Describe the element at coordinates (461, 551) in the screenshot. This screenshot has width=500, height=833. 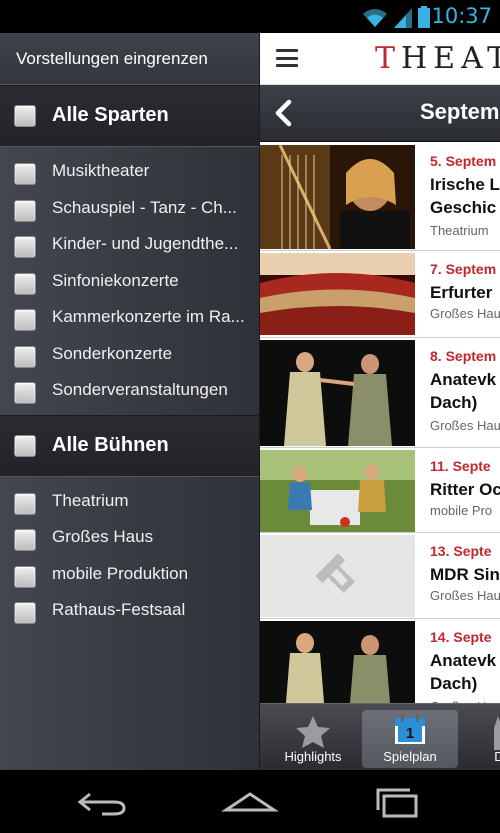
I see `event-date: 13. Septe` at that location.